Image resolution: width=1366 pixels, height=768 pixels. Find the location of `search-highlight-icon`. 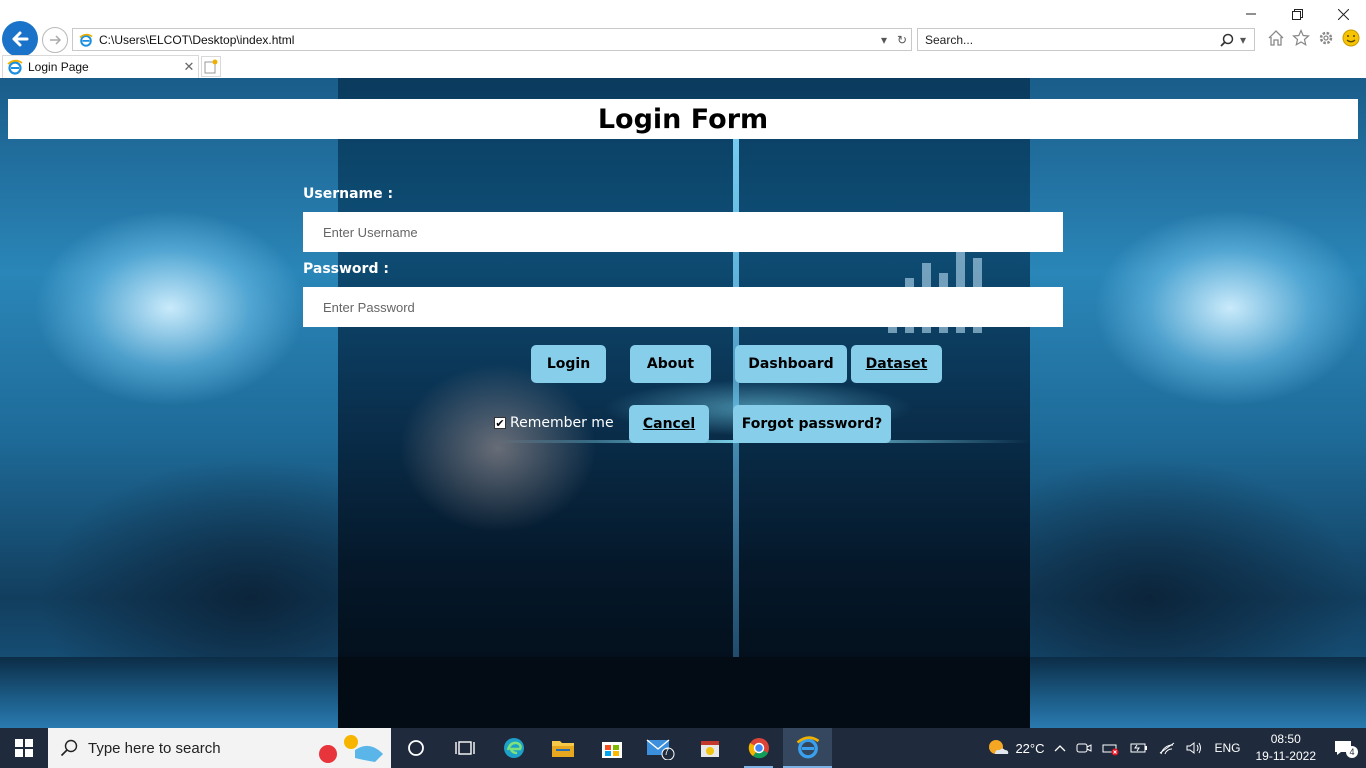

search-highlight-icon is located at coordinates (351, 749).